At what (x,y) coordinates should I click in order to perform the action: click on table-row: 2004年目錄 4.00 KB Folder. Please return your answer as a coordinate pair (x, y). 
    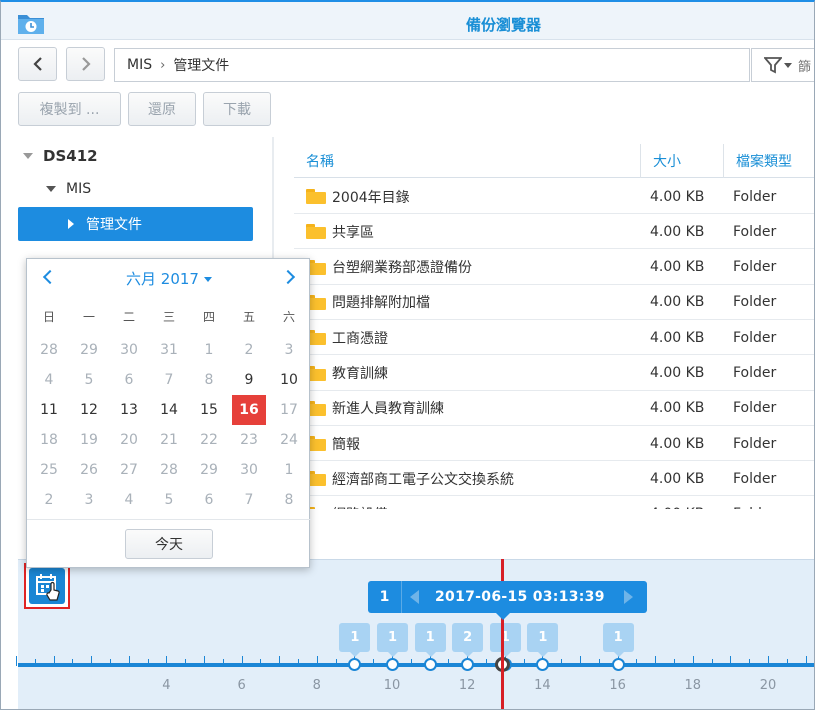
    Looking at the image, I should click on (554, 196).